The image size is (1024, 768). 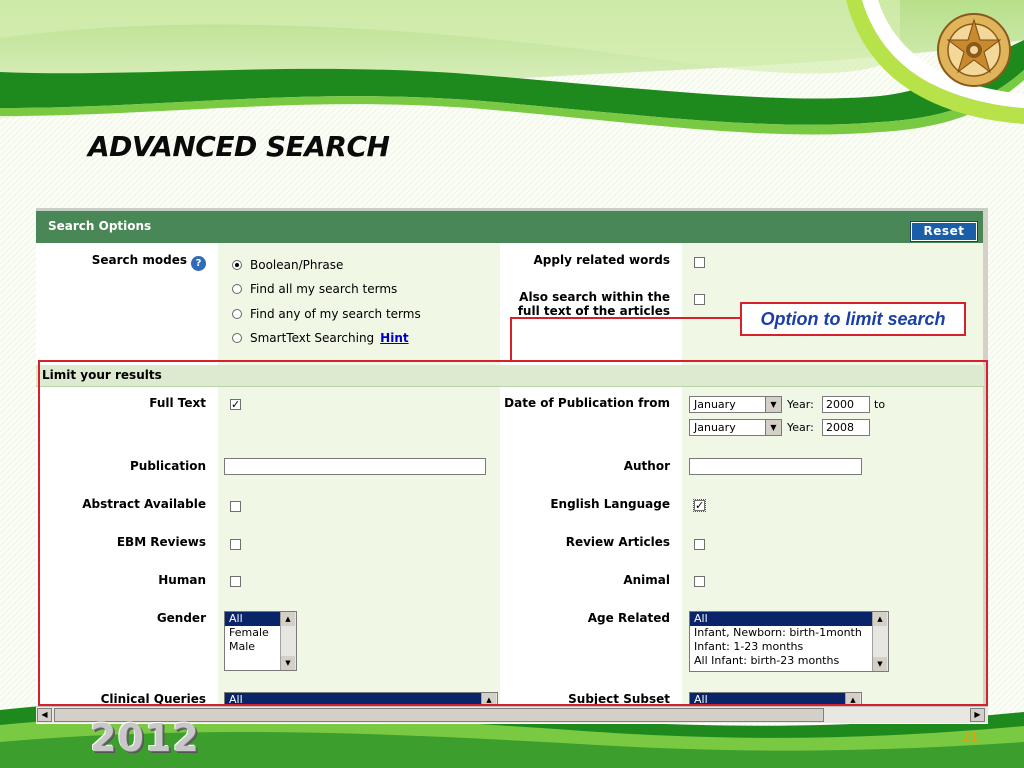 I want to click on mode-label: Find all my search terms, so click(x=324, y=289).